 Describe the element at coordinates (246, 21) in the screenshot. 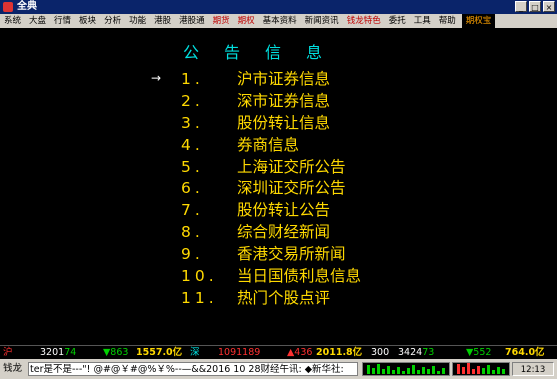

I see `menu-item: 期权` at that location.